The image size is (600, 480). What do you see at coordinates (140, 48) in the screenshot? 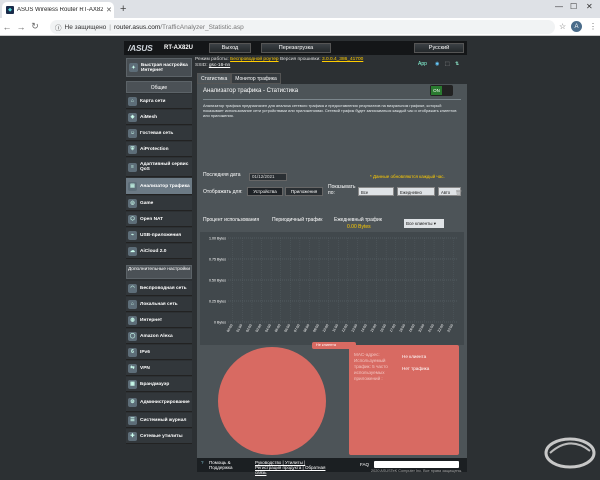
I see `asus-logo: /ASUS` at bounding box center [140, 48].